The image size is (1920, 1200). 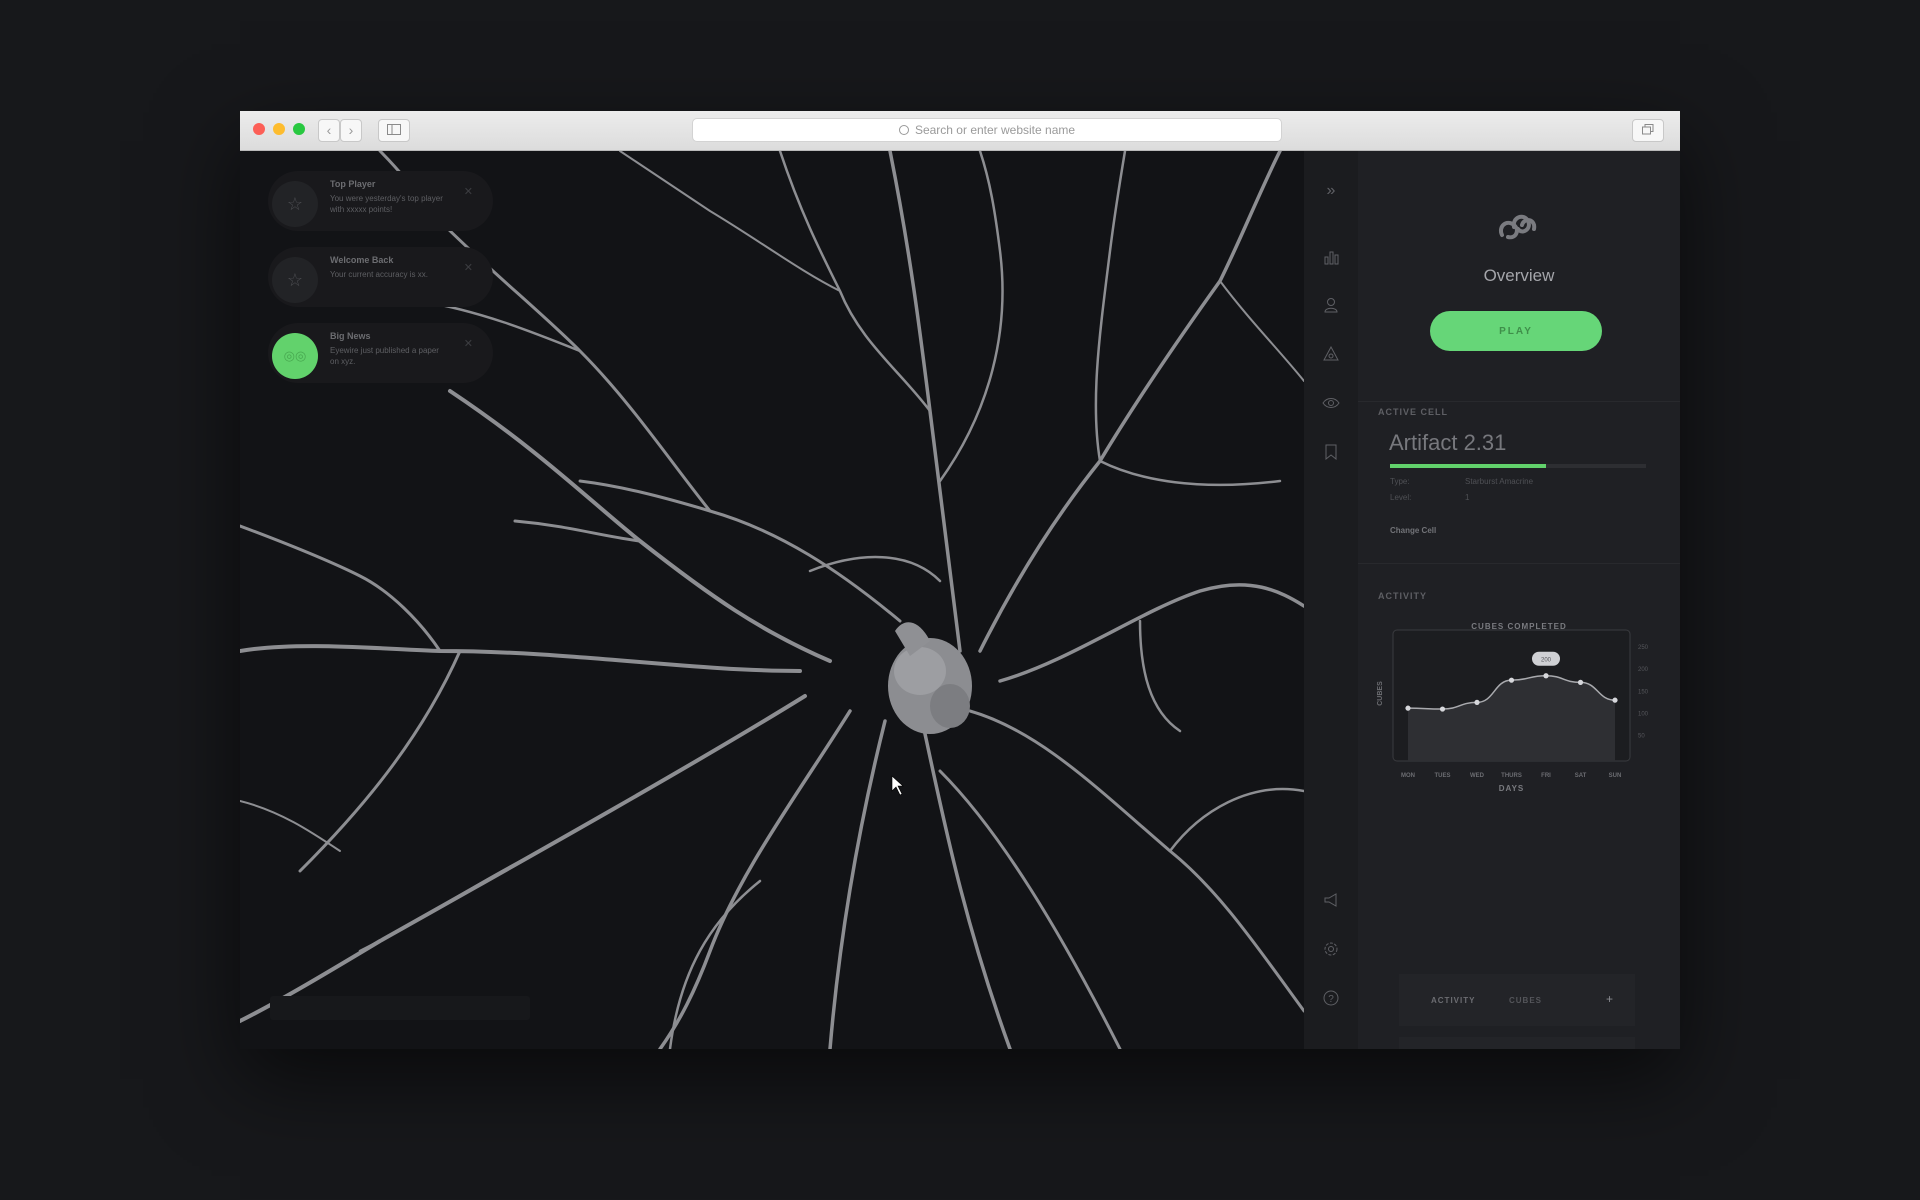 I want to click on expand-icon: +, so click(x=1609, y=999).